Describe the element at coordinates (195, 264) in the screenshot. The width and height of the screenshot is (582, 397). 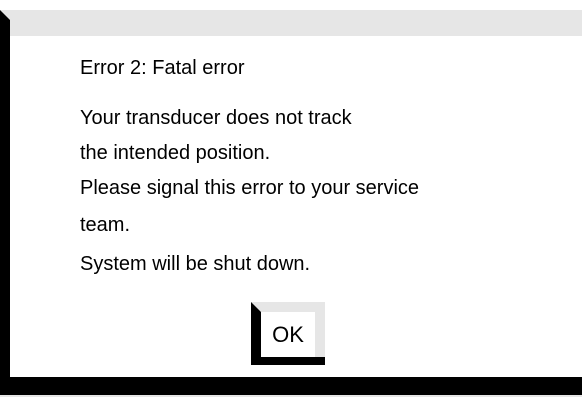
I see `message-line-5: System will be shut down.` at that location.